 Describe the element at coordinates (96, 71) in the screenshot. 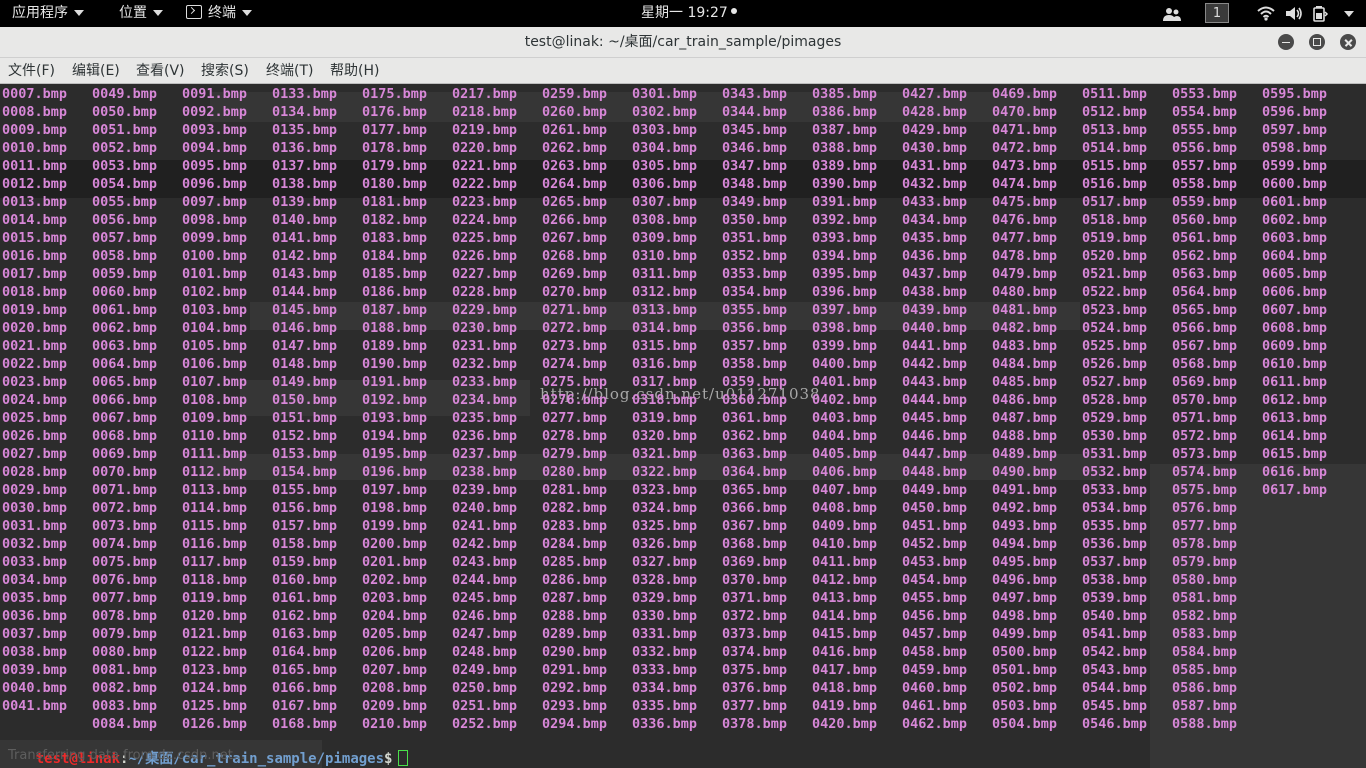

I see `menu-edit: 编辑(E)` at that location.